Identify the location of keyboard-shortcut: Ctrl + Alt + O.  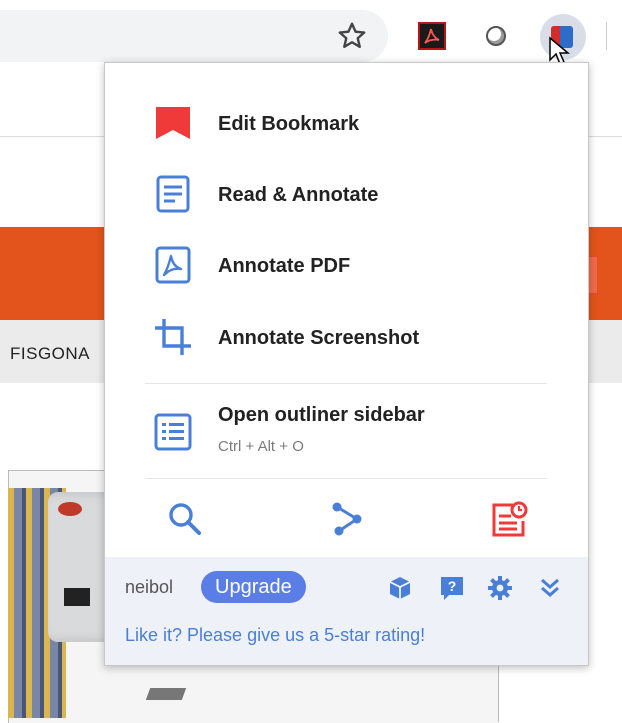
(261, 446).